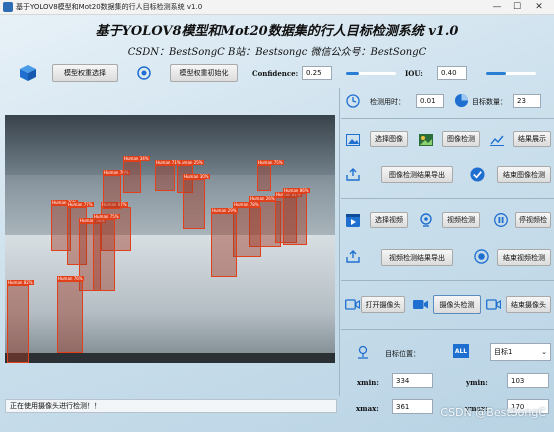 The height and width of the screenshot is (432, 554). I want to click on webcam-icon, so click(426, 220).